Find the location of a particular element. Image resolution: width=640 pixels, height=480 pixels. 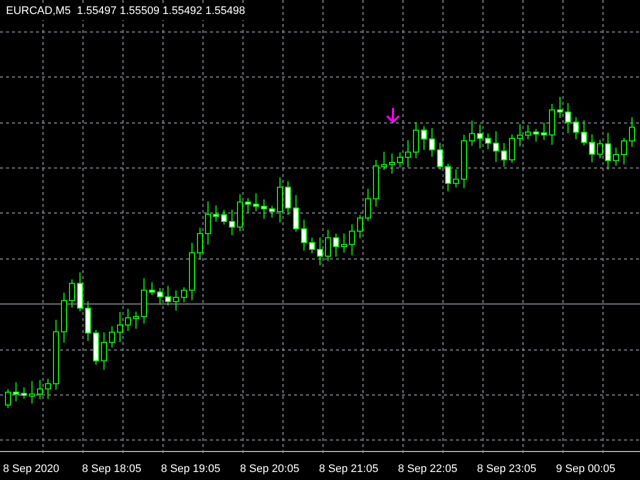

time-label: 8 Sep 19:05 is located at coordinates (190, 469).